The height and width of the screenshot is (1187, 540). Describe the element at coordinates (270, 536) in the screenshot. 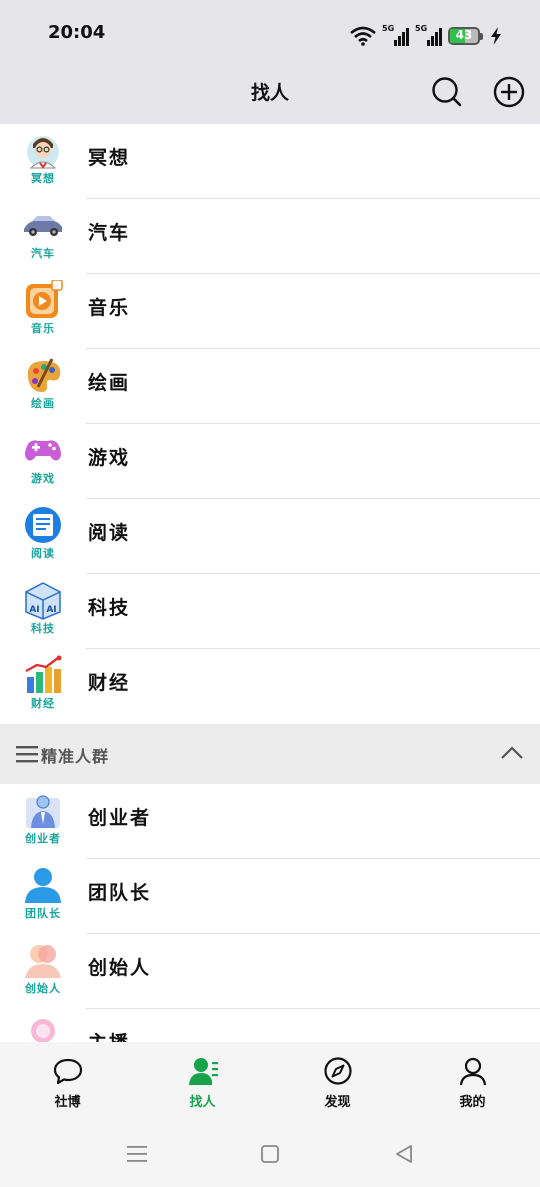

I see `category-item-reading: 阅读 阅读` at that location.